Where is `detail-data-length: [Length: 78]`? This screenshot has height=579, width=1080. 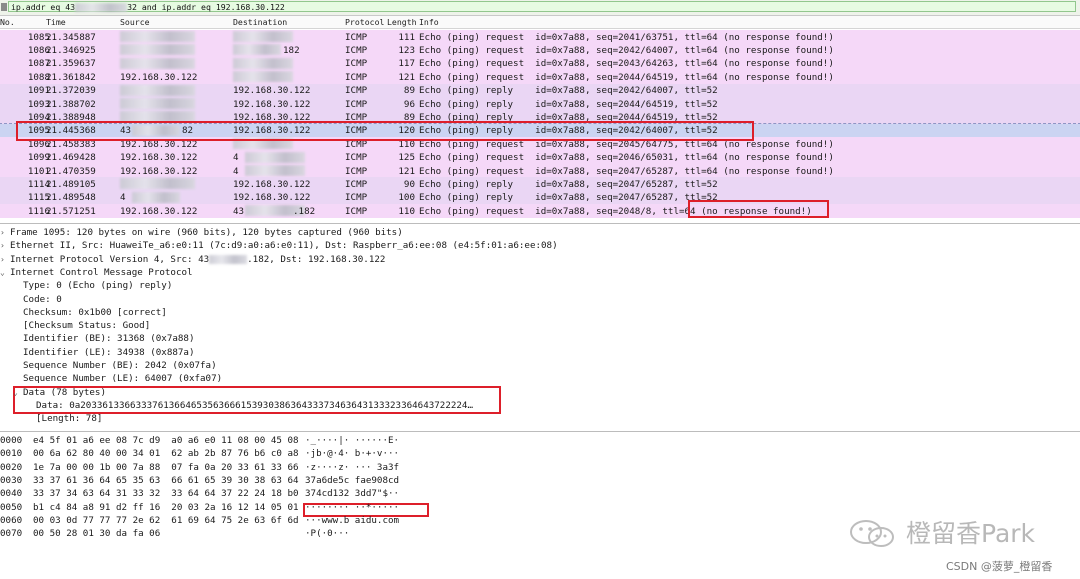 detail-data-length: [Length: 78] is located at coordinates (69, 419).